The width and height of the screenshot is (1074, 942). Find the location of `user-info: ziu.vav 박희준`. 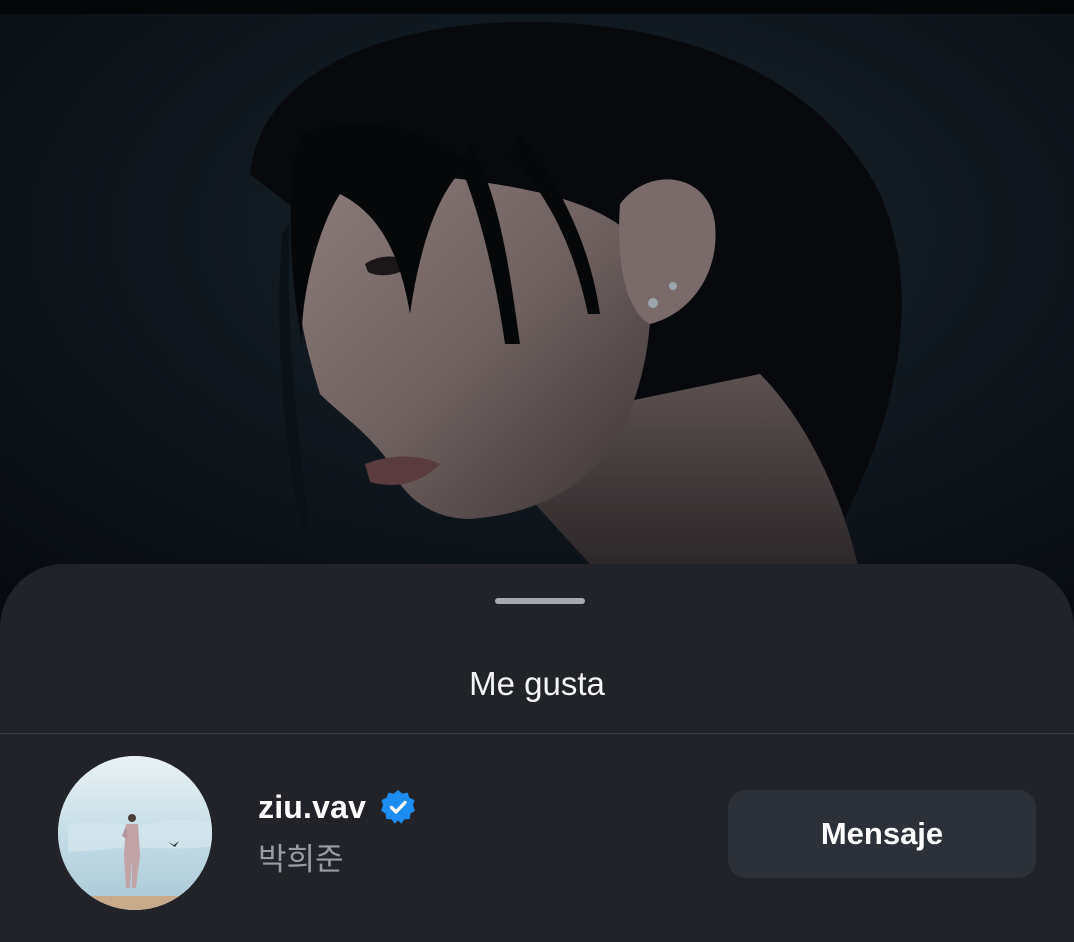

user-info: ziu.vav 박희준 is located at coordinates (337, 832).